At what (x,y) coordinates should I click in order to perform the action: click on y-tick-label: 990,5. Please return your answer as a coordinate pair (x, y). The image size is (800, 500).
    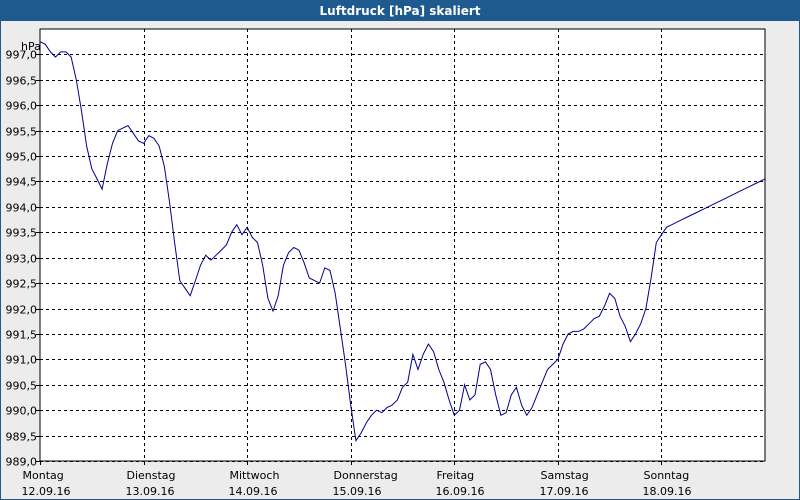
    Looking at the image, I should click on (22, 386).